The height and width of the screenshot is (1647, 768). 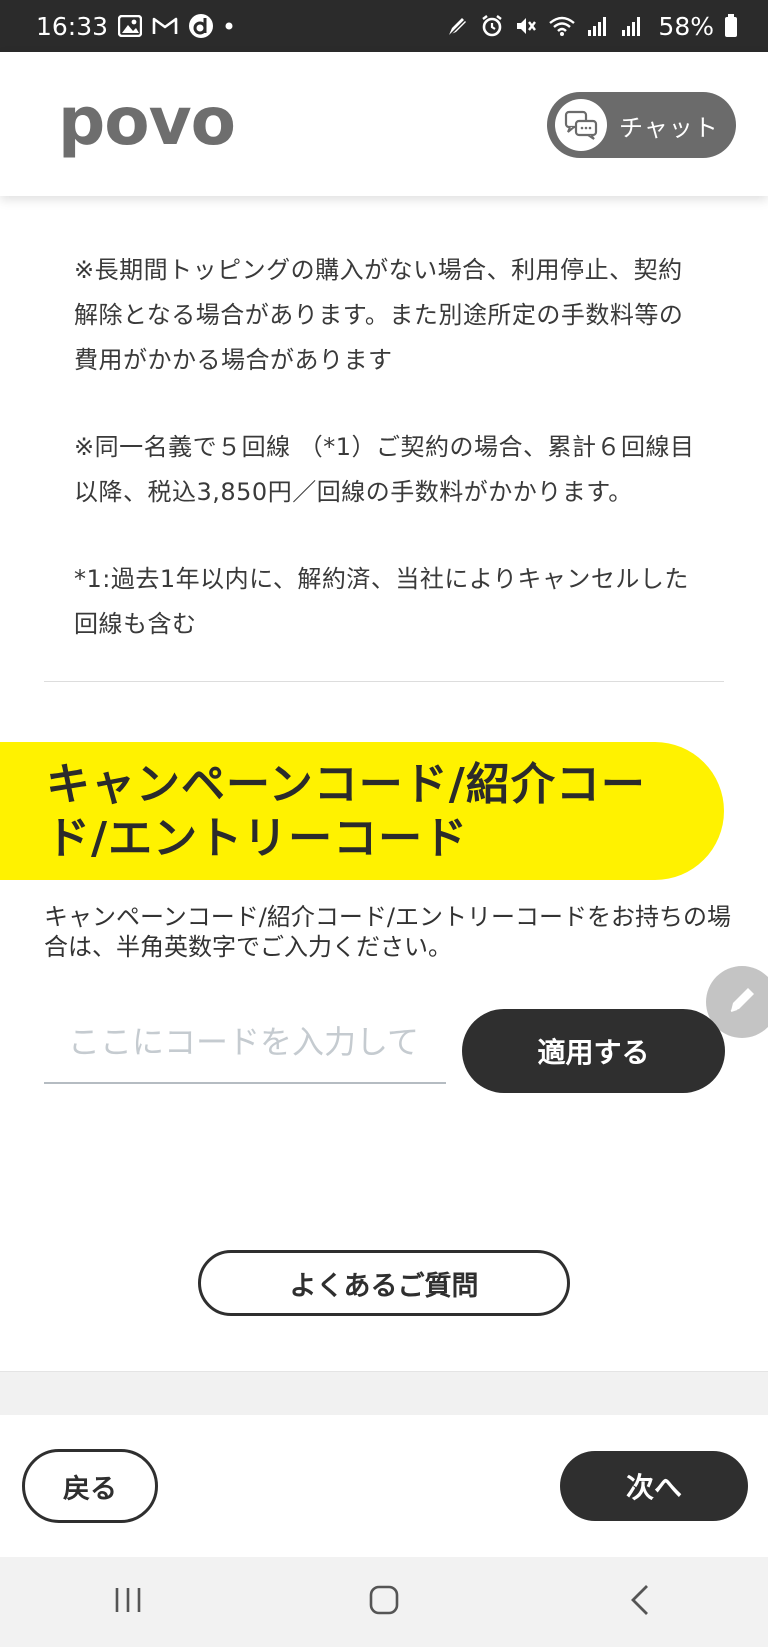 What do you see at coordinates (384, 1283) in the screenshot?
I see `faq-button: よくあるご質問` at bounding box center [384, 1283].